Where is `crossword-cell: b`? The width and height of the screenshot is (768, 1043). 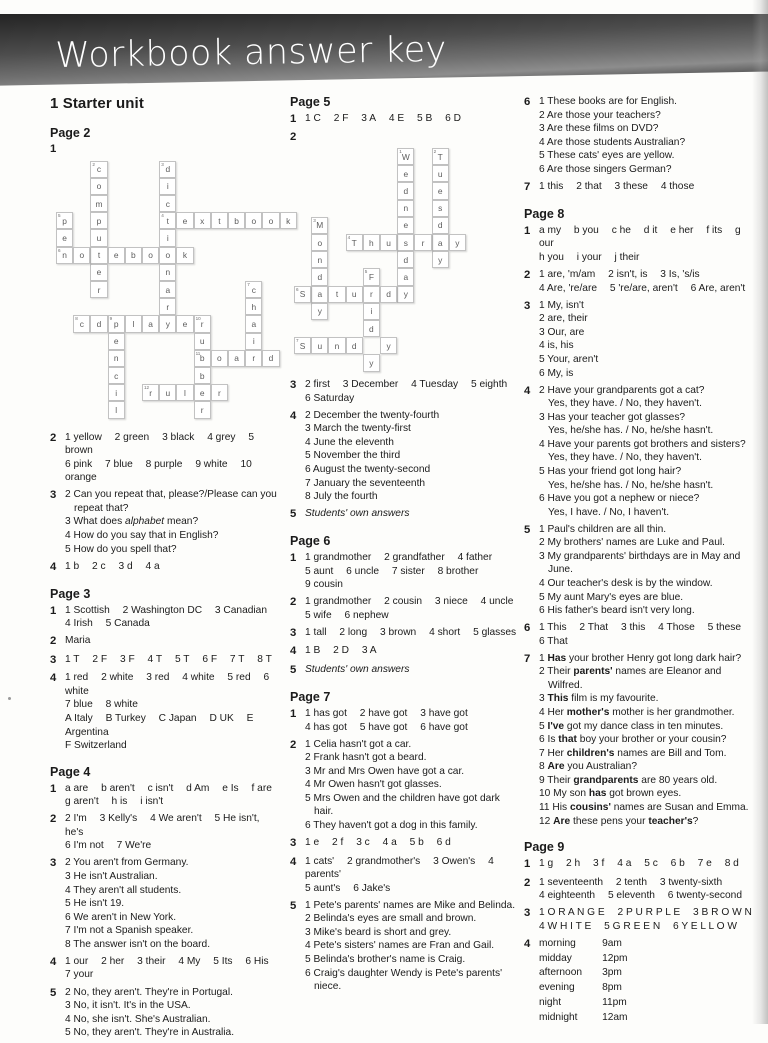 crossword-cell: b is located at coordinates (133, 255).